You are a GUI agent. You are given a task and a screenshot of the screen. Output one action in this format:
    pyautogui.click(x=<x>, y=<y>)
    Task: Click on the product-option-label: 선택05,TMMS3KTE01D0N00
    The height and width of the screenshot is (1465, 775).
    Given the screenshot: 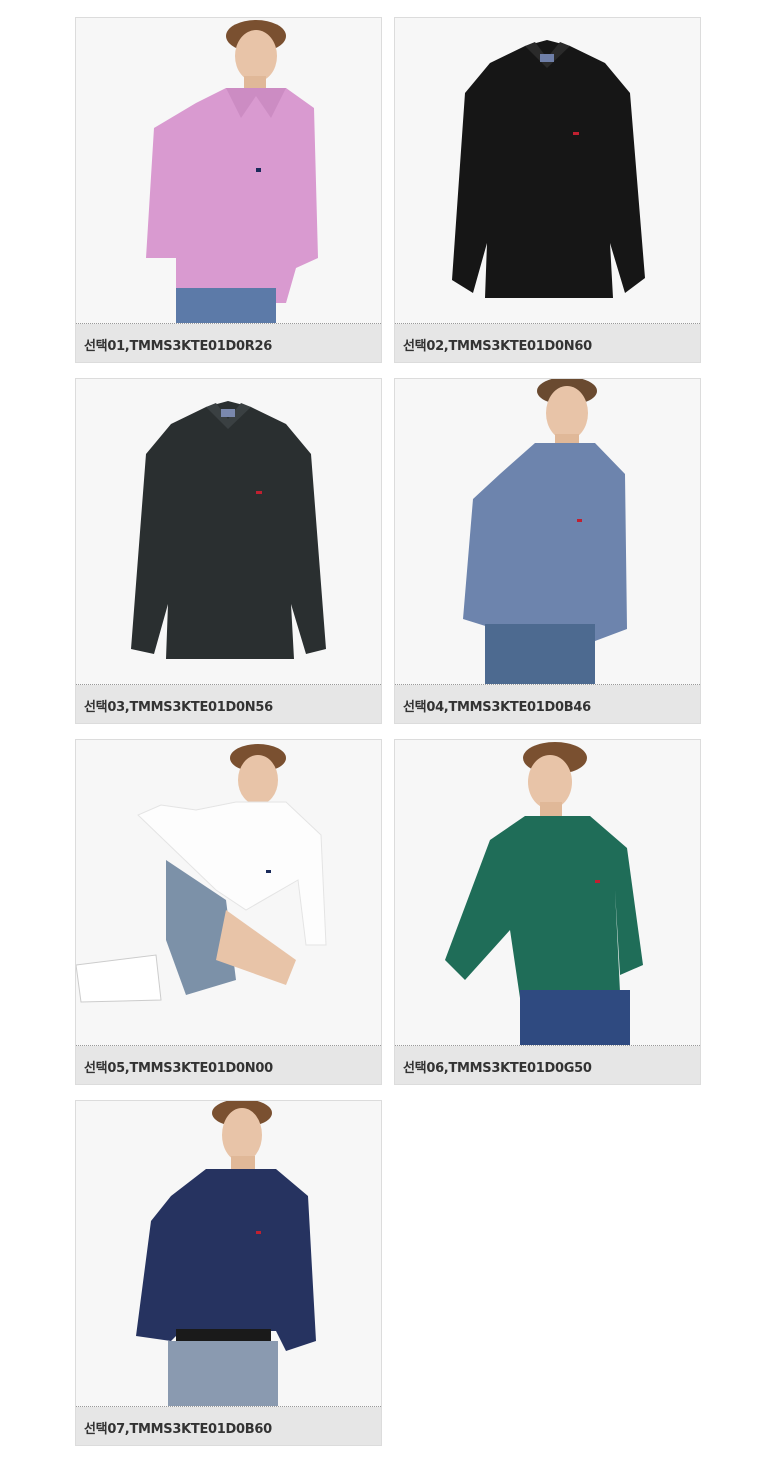 What is the action you would take?
    pyautogui.click(x=178, y=1068)
    